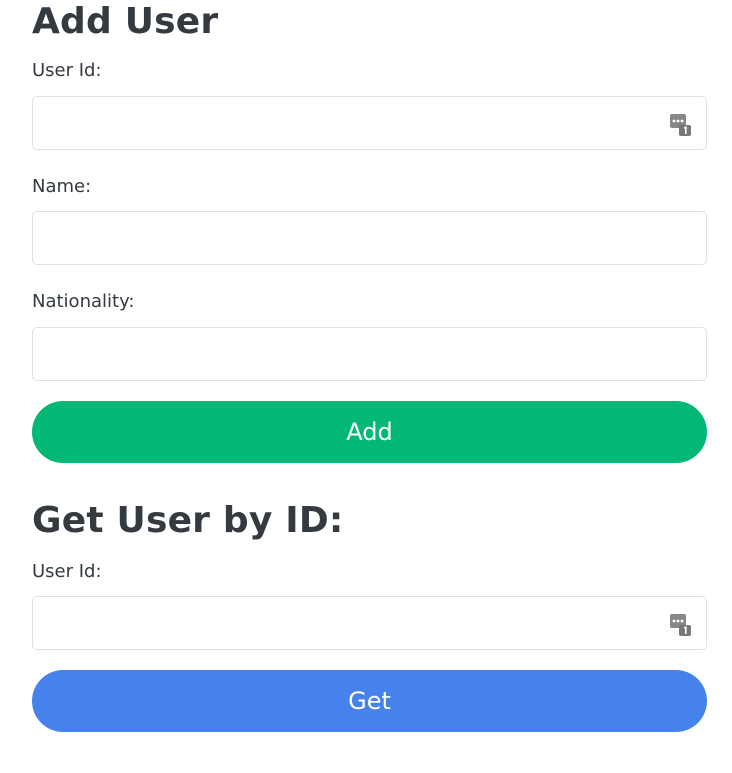 This screenshot has height=773, width=732. Describe the element at coordinates (343, 354) in the screenshot. I see `add-user-nationality-input` at that location.